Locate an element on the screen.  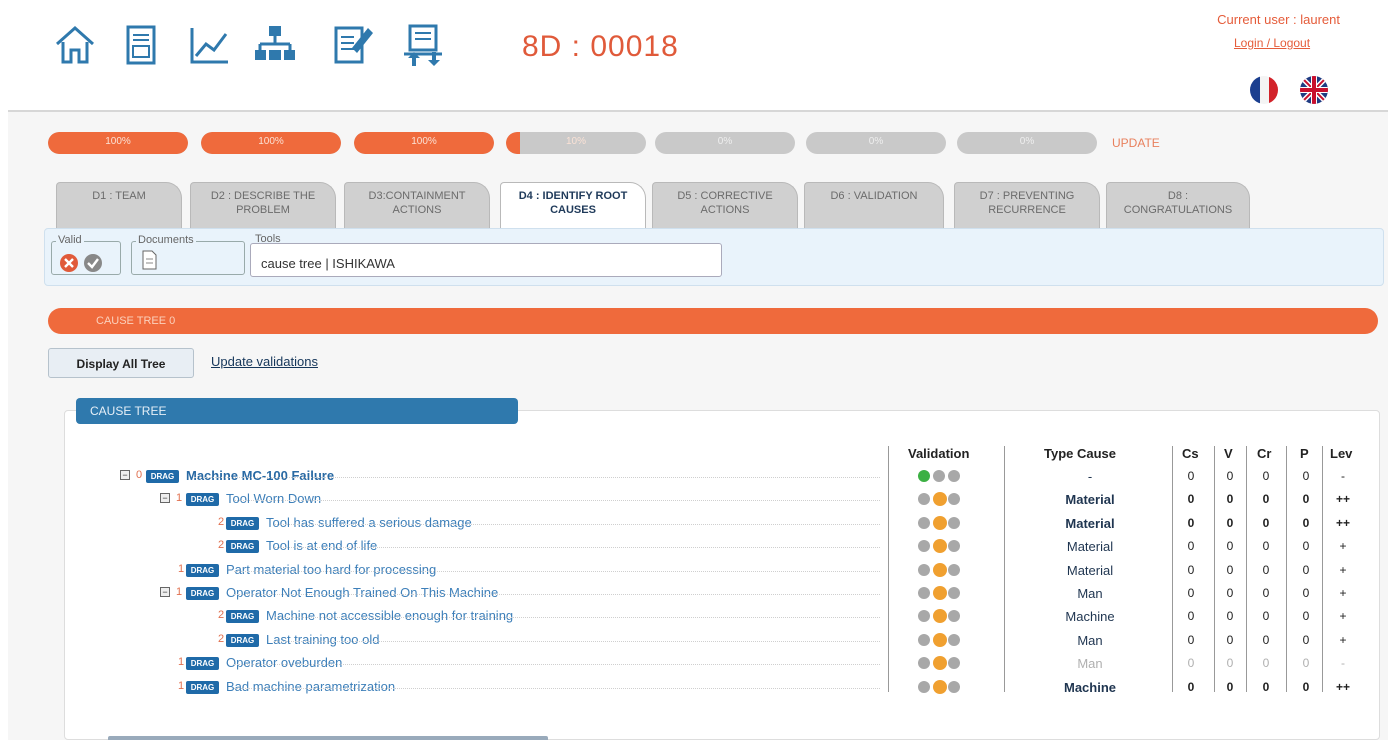
english-flag-icon is located at coordinates (1314, 90).